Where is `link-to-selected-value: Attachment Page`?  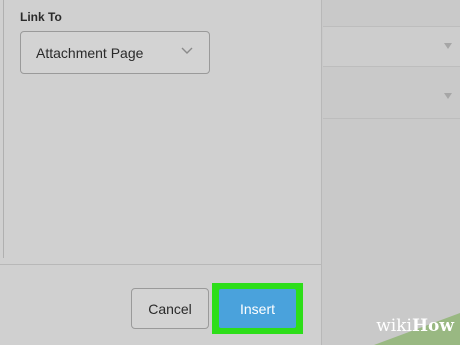
link-to-selected-value: Attachment Page is located at coordinates (90, 52).